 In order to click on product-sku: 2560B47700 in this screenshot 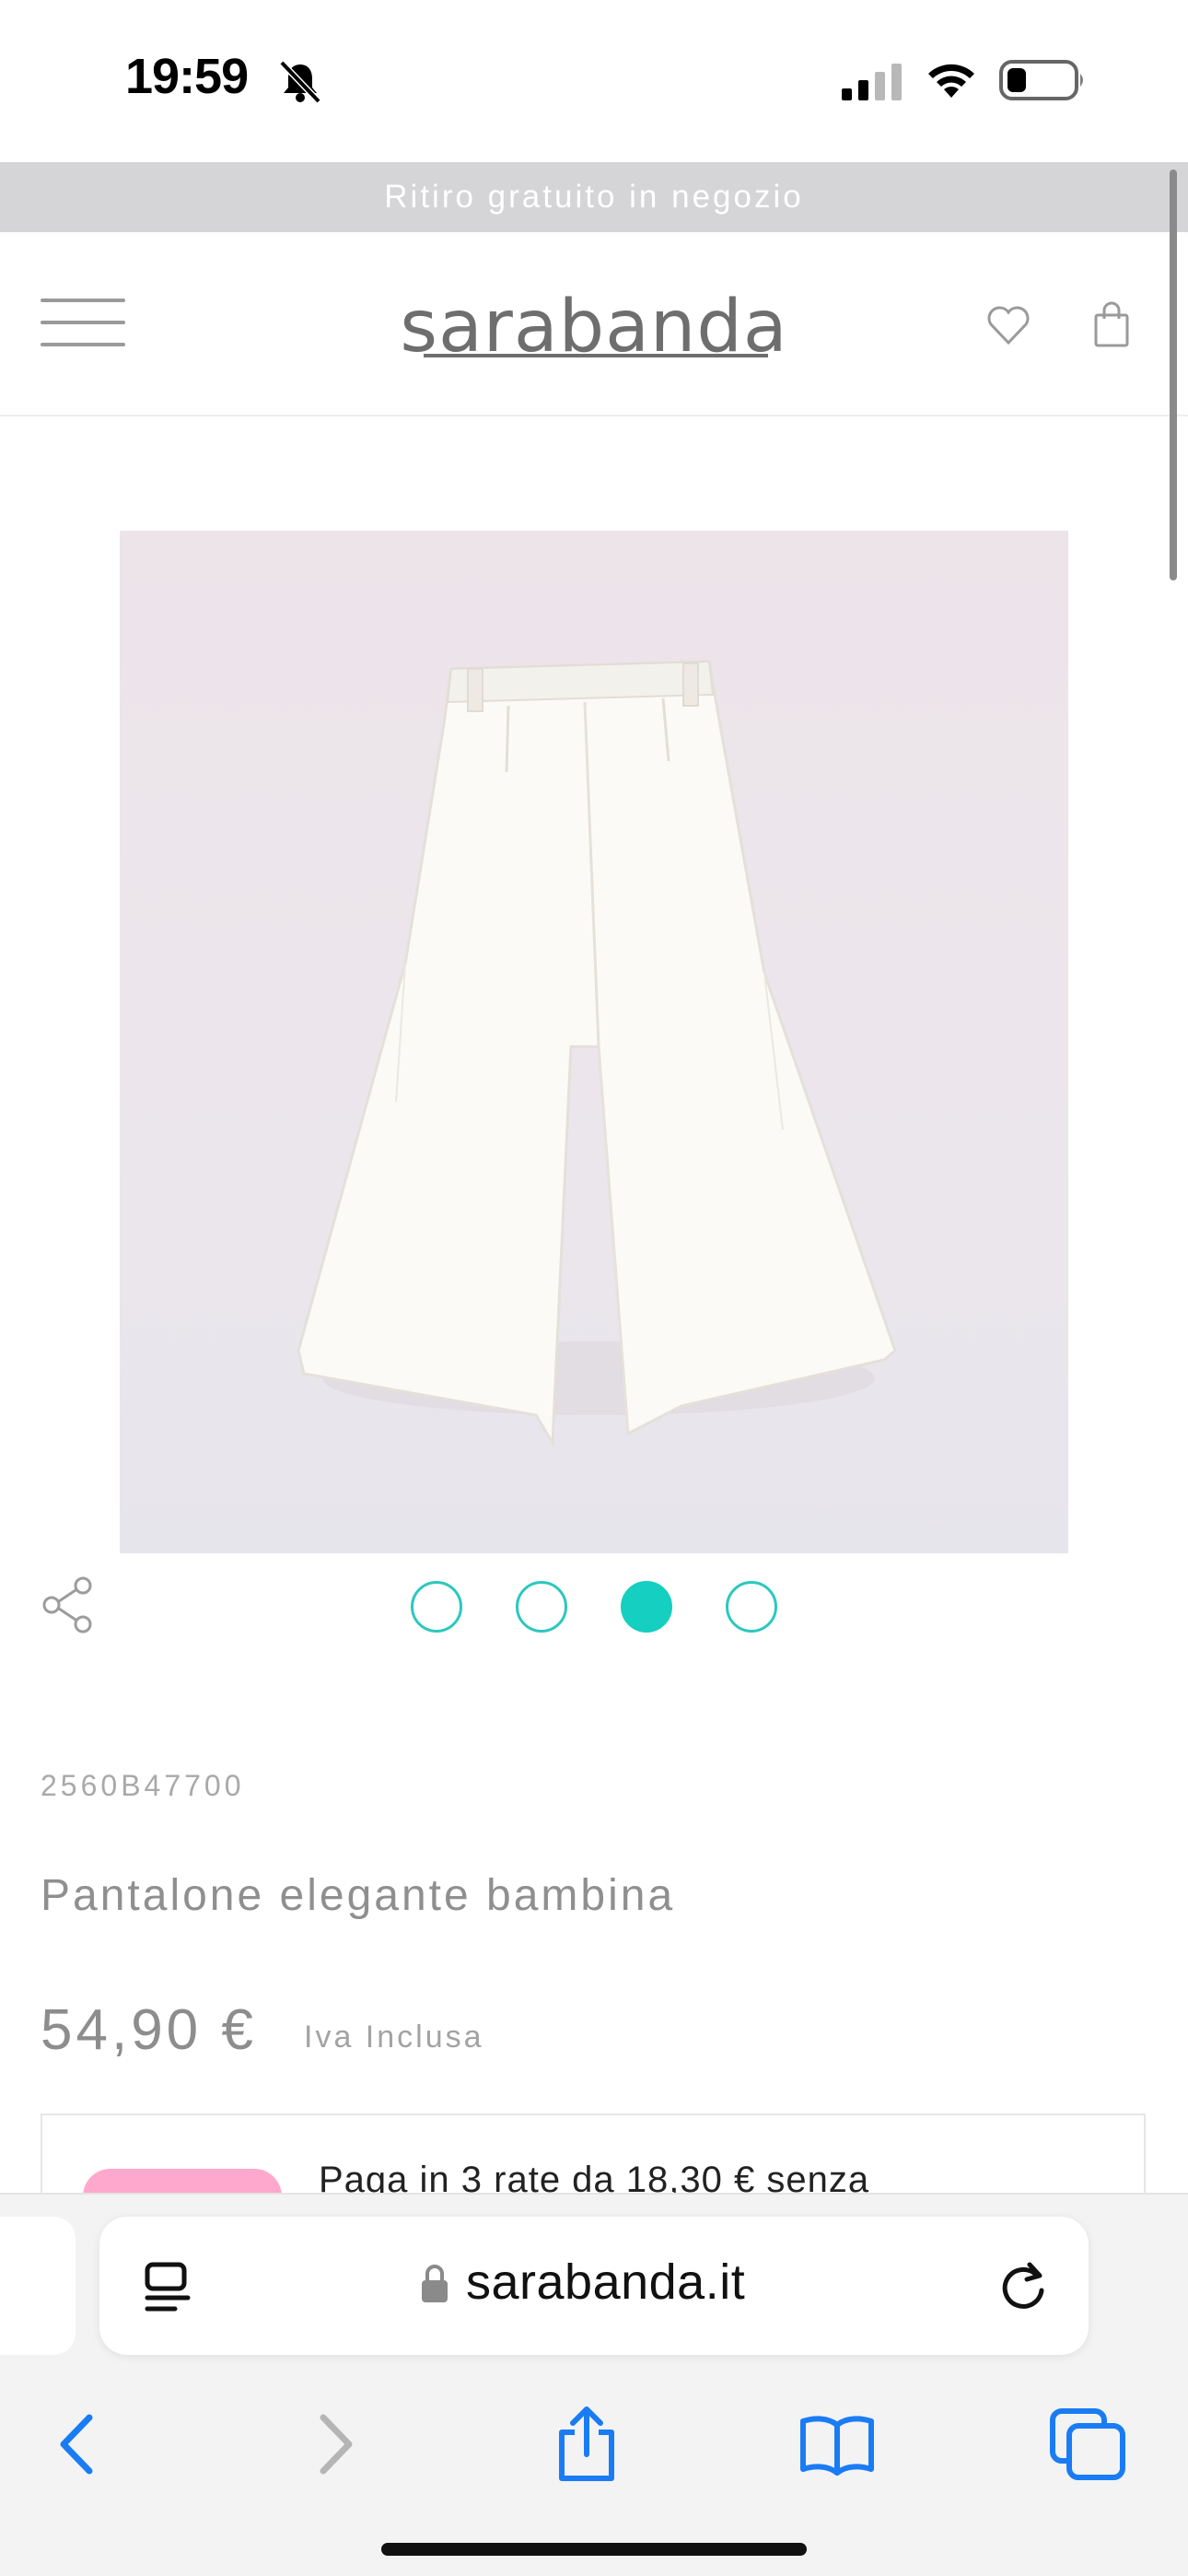, I will do `click(143, 1785)`.